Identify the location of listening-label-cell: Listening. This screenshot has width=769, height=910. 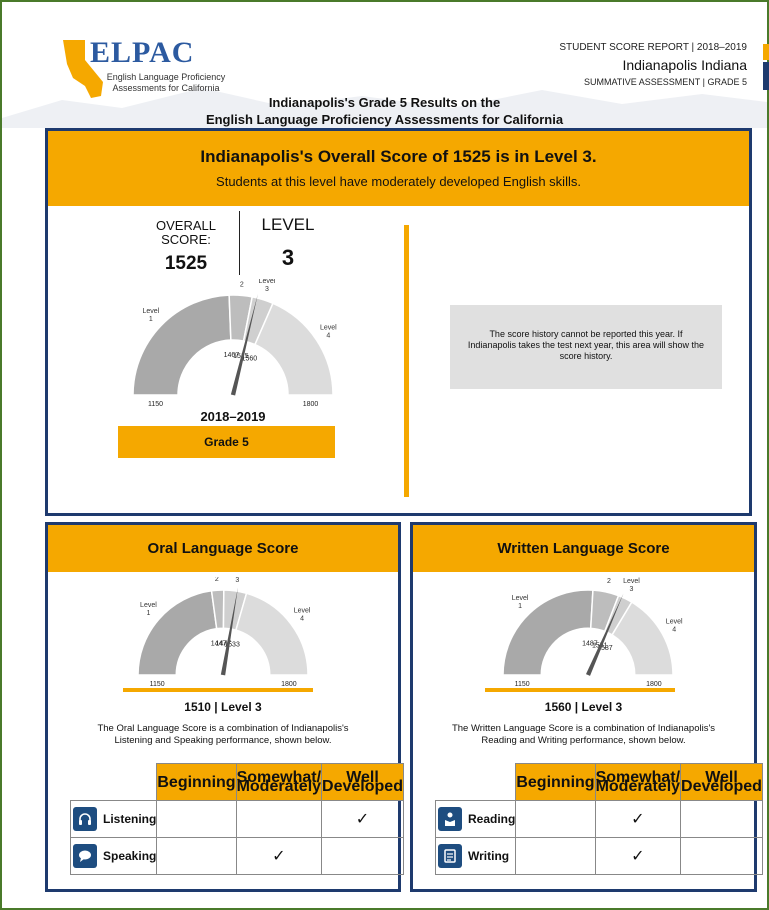
(113, 819).